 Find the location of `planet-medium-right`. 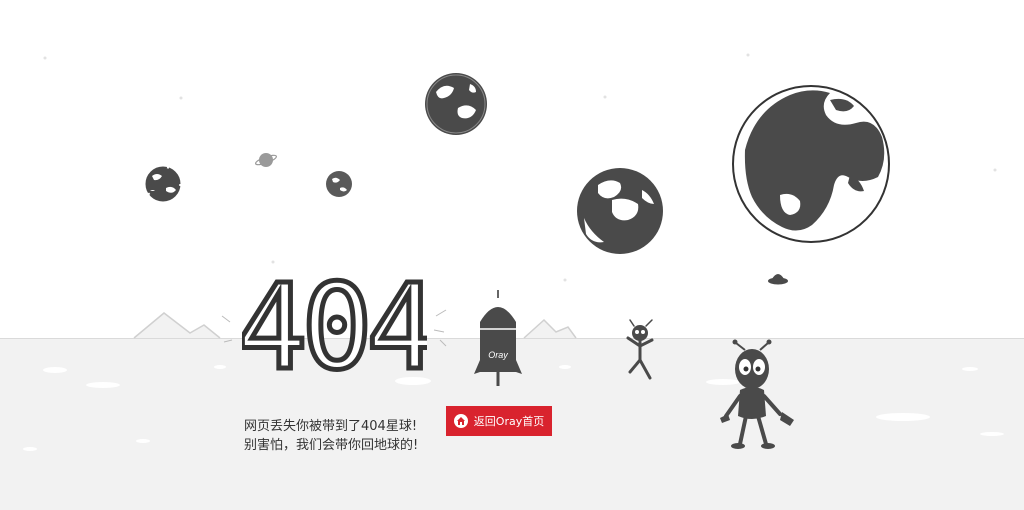

planet-medium-right is located at coordinates (620, 211).